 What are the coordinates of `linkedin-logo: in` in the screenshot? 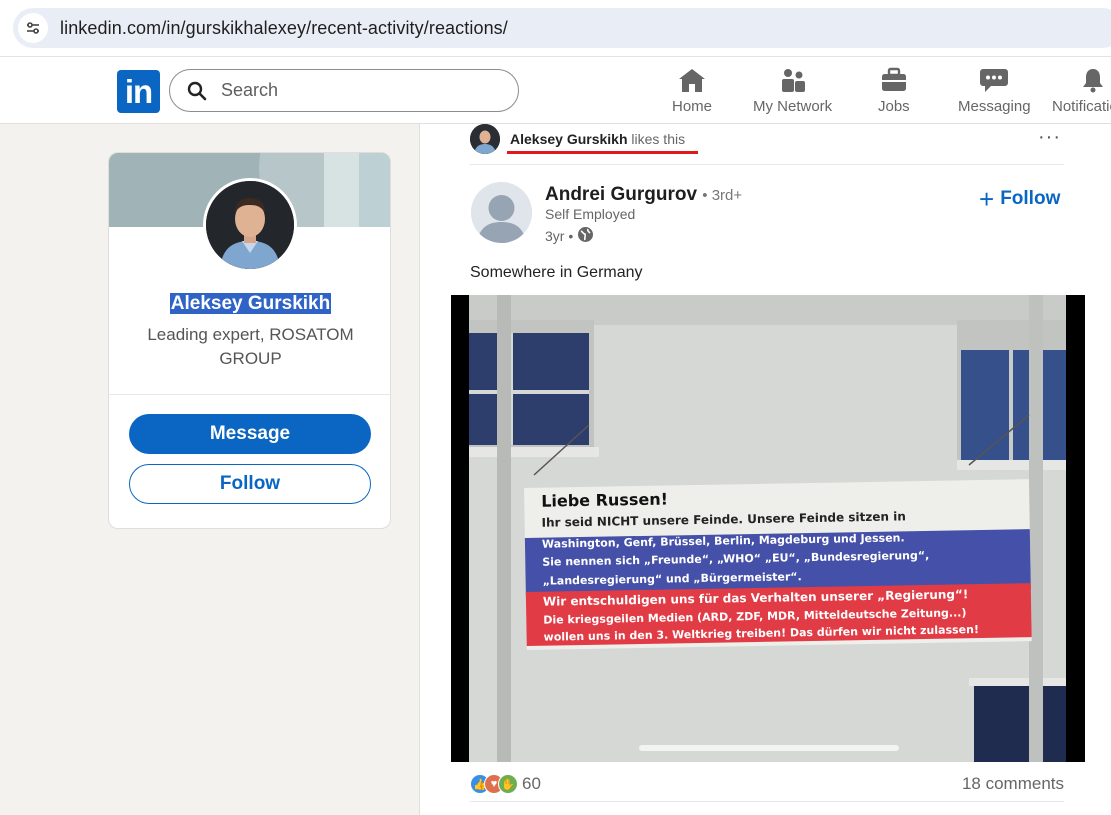 It's located at (138, 91).